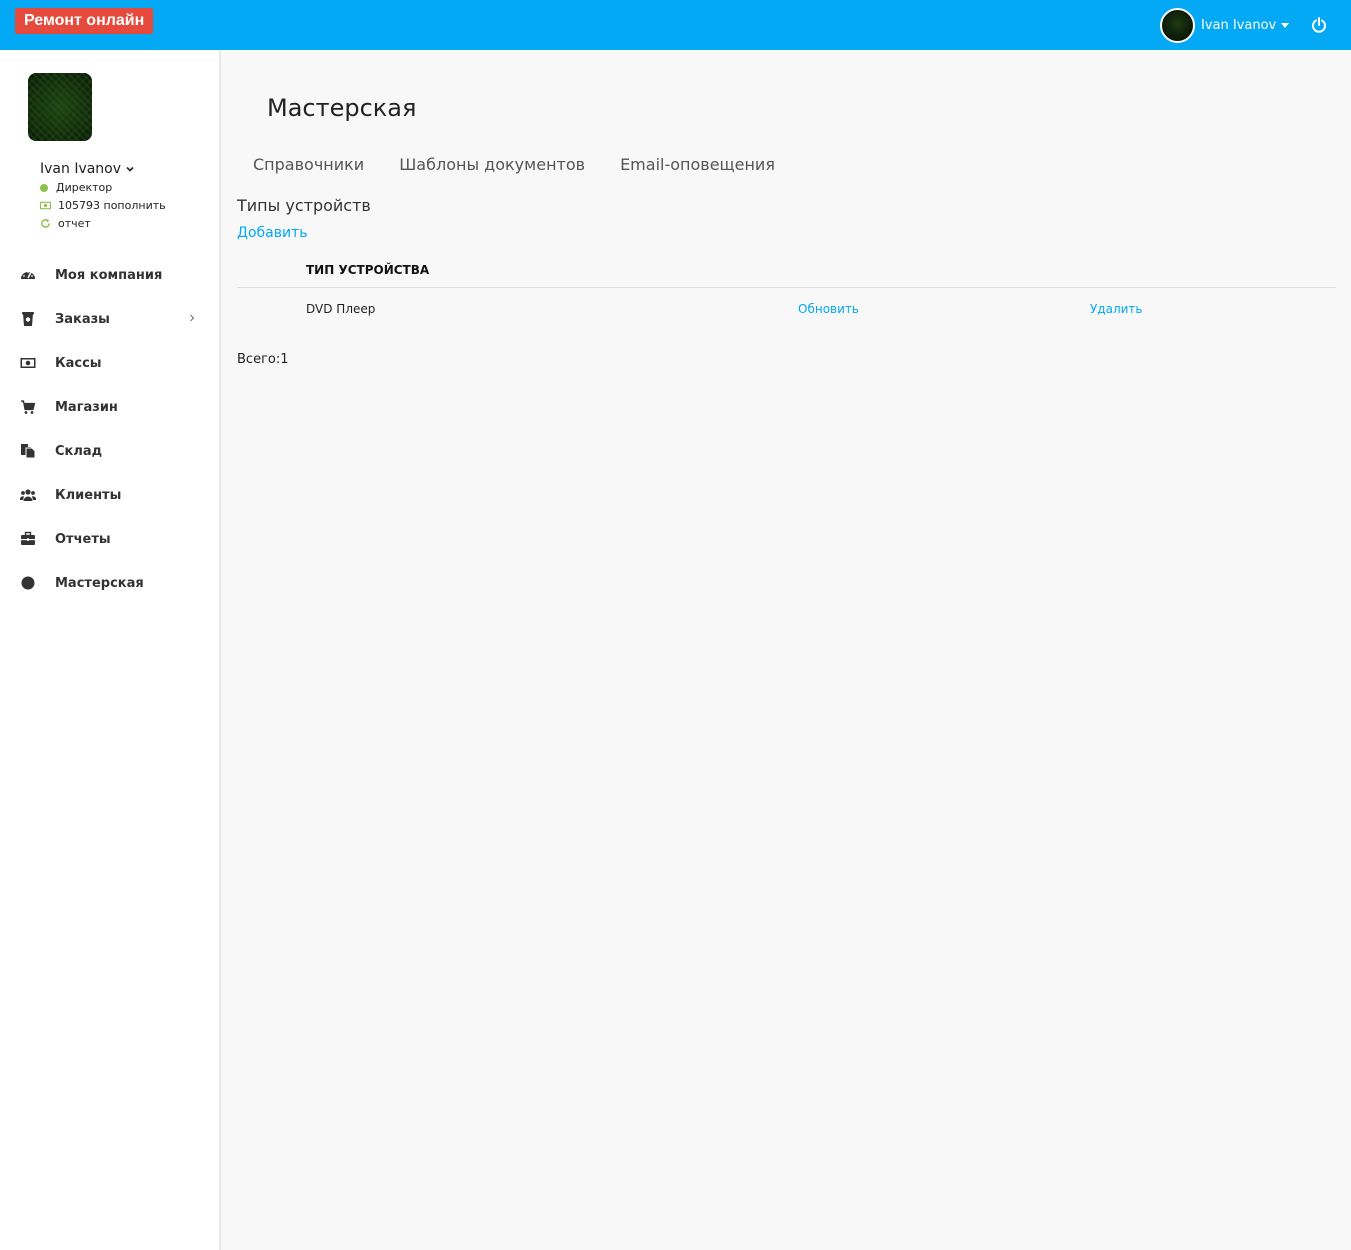 The width and height of the screenshot is (1351, 1250). What do you see at coordinates (84, 21) in the screenshot?
I see `brand-logo: Ремонт онлайн` at bounding box center [84, 21].